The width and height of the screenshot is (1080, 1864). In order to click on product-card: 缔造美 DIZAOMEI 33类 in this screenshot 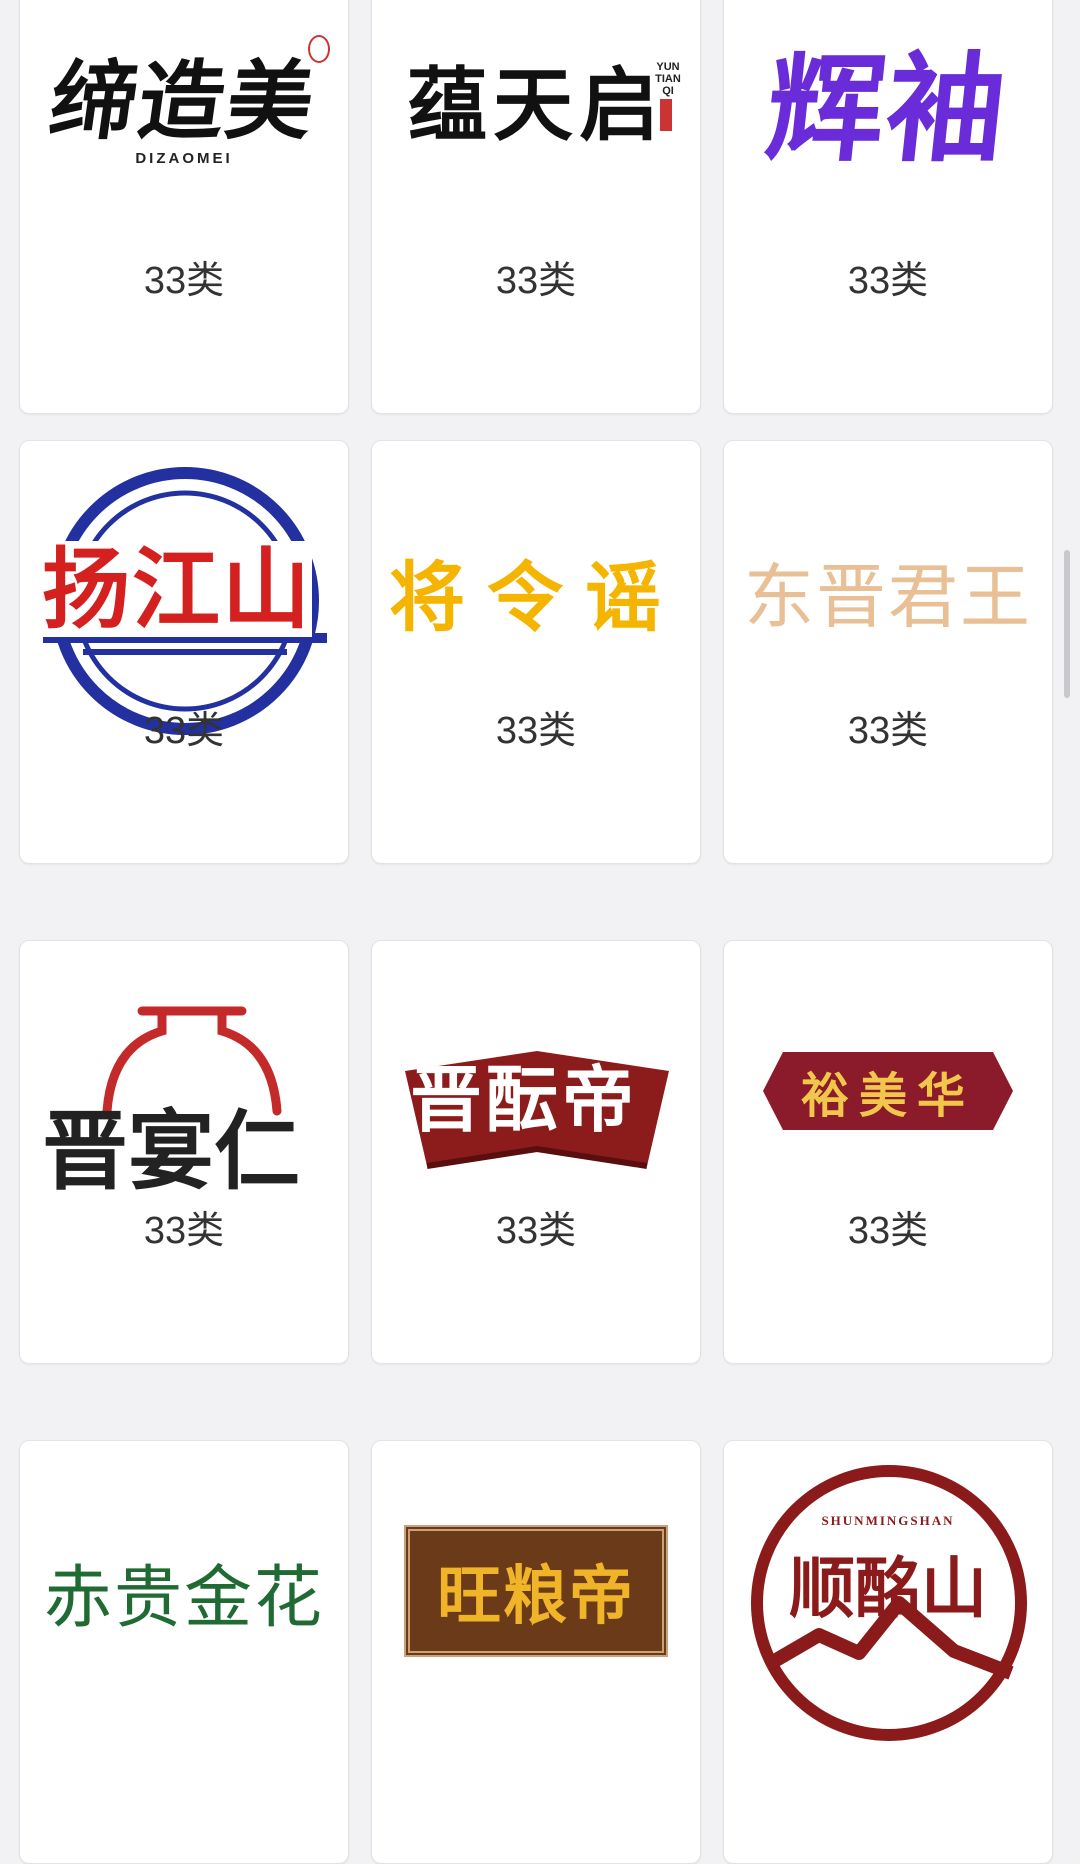, I will do `click(184, 207)`.